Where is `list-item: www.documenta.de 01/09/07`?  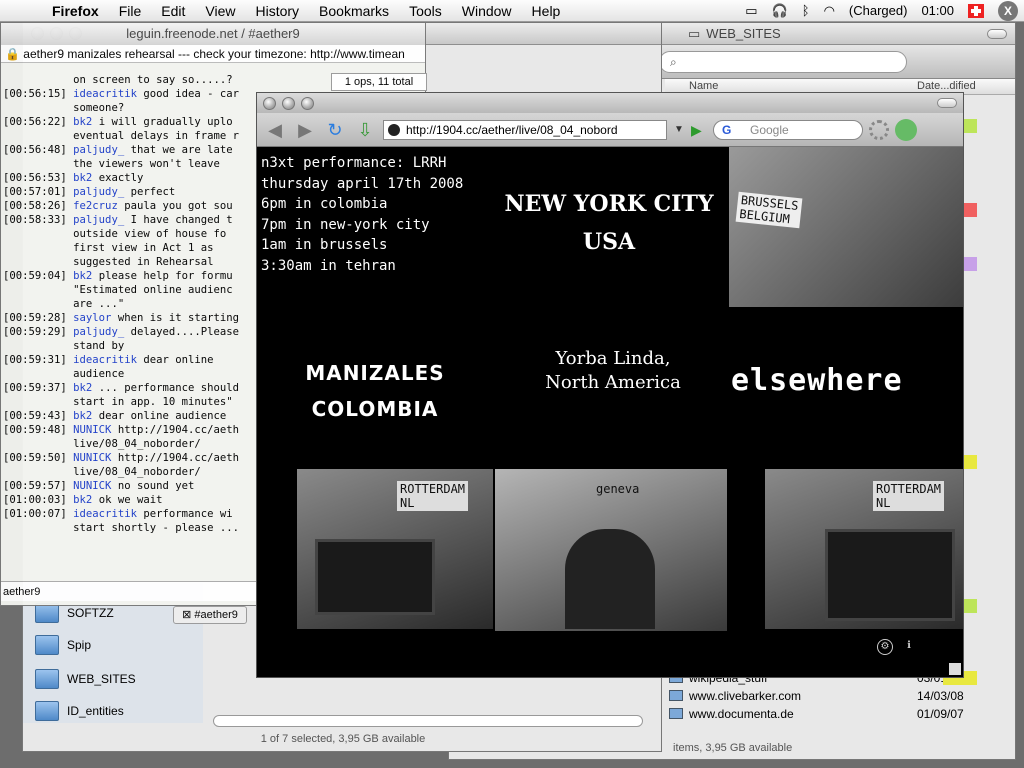
list-item: www.documenta.de 01/09/07 is located at coordinates (832, 714).